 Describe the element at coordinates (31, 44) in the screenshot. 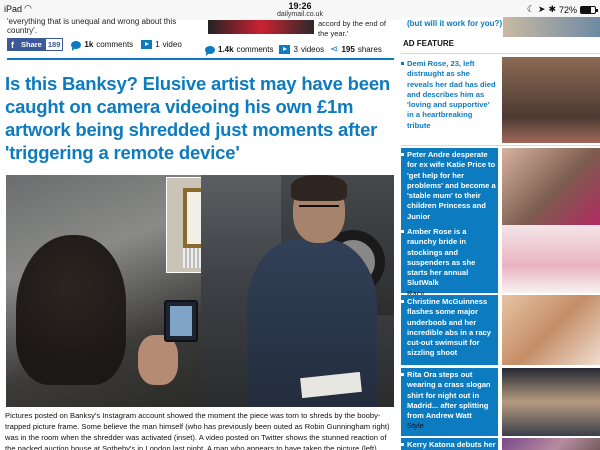

I see `share-label: Share` at that location.